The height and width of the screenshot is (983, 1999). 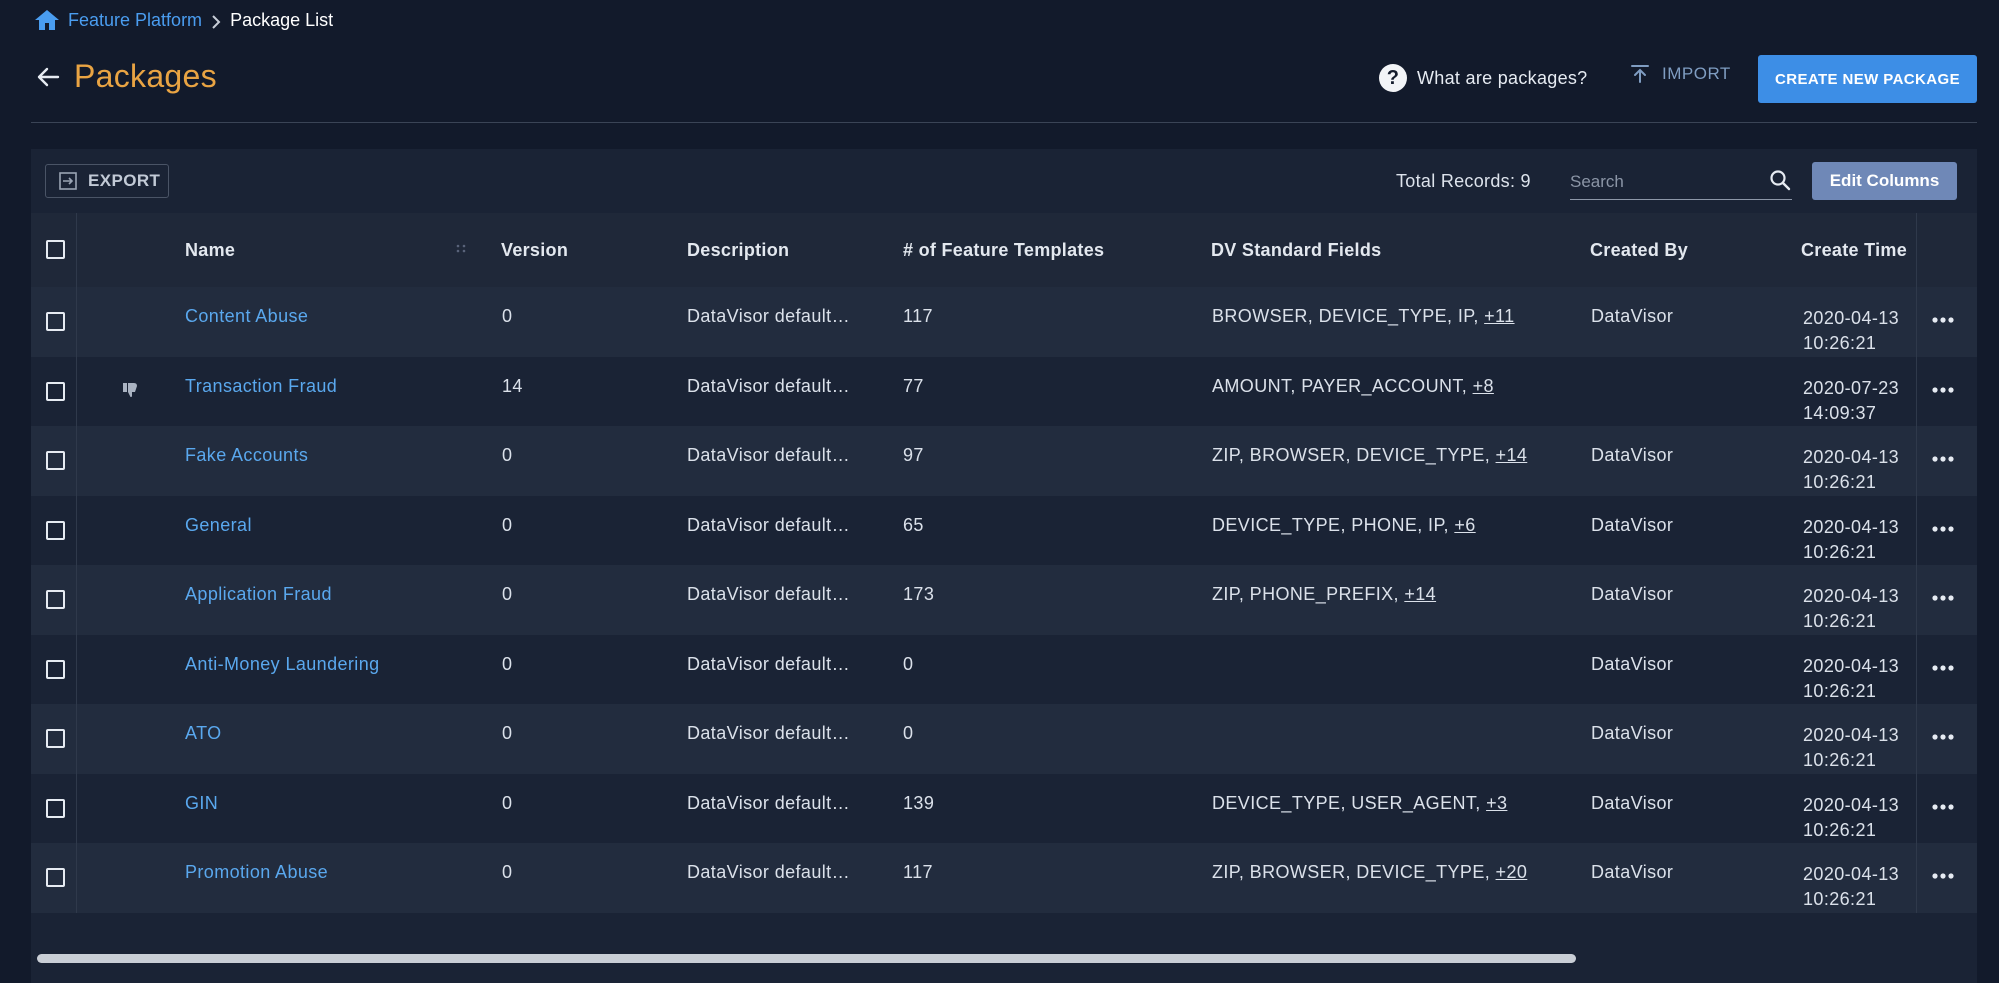 What do you see at coordinates (1003, 250) in the screenshot?
I see `column-header-feature-templates: # of Feature Templates` at bounding box center [1003, 250].